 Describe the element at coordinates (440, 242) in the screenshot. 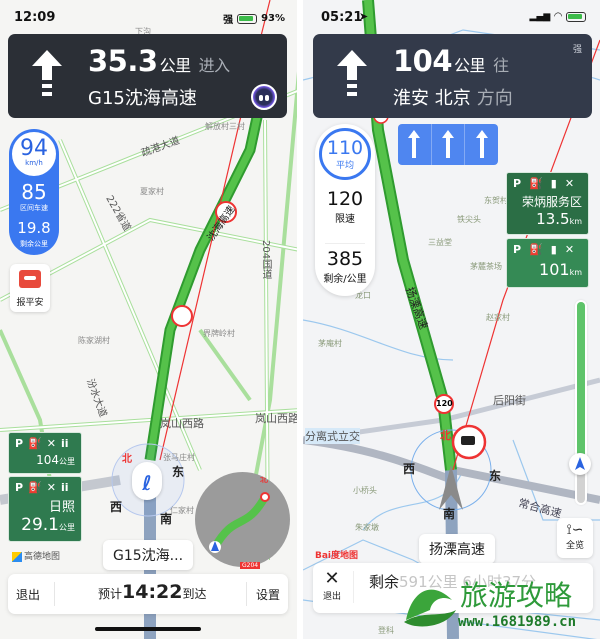

I see `map-label-village: 三益堂` at that location.